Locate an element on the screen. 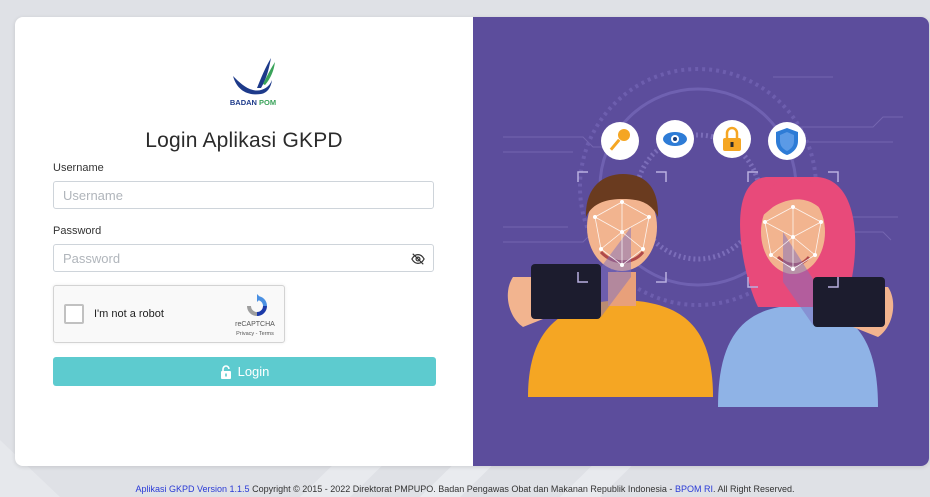  password-input is located at coordinates (228, 258).